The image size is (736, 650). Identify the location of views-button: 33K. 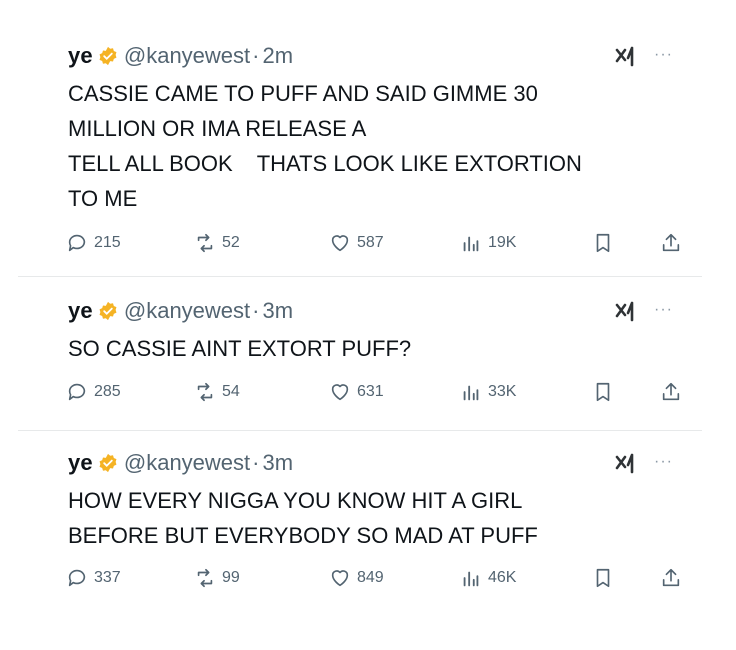
(488, 392).